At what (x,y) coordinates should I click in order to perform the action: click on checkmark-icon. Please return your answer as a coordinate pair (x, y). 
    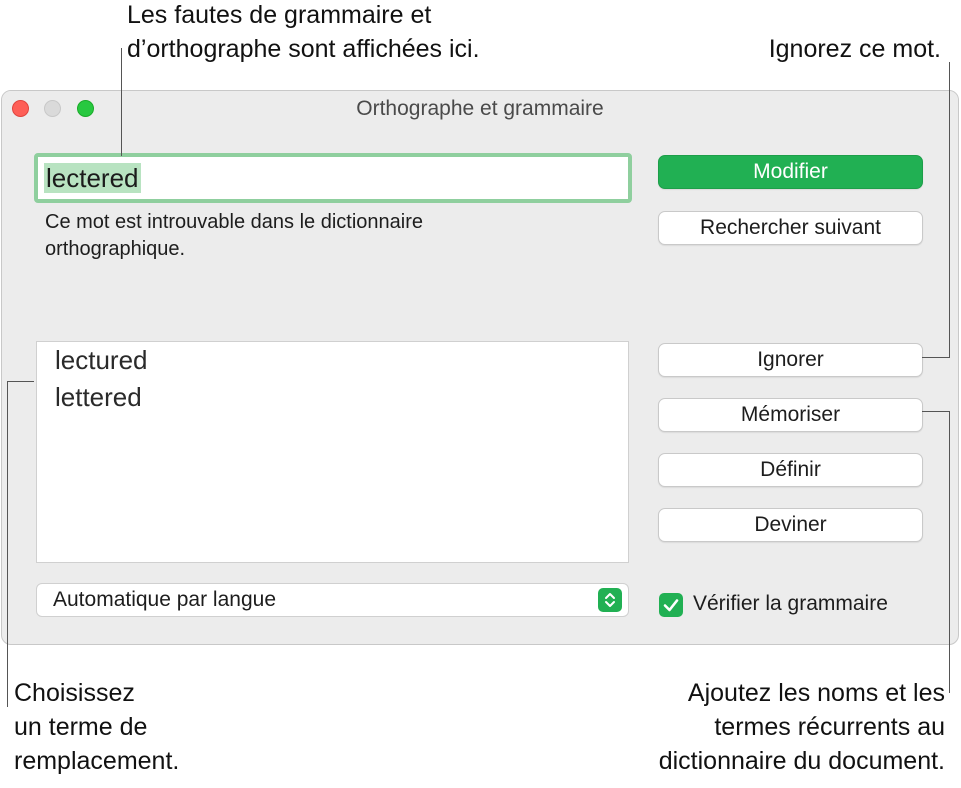
    Looking at the image, I should click on (671, 605).